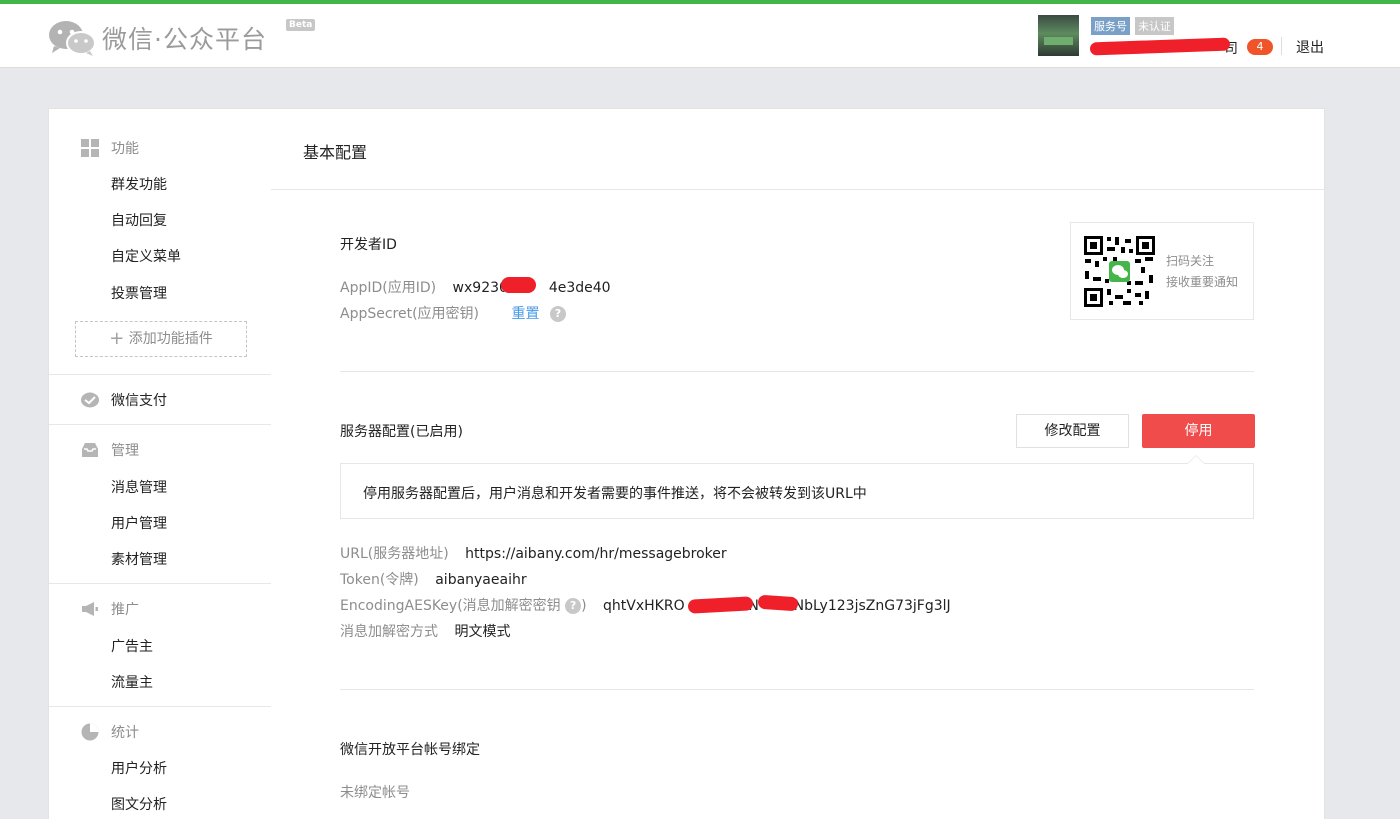 The image size is (1400, 819). What do you see at coordinates (132, 646) in the screenshot?
I see `sidebar-item-advertiser: 广告主` at bounding box center [132, 646].